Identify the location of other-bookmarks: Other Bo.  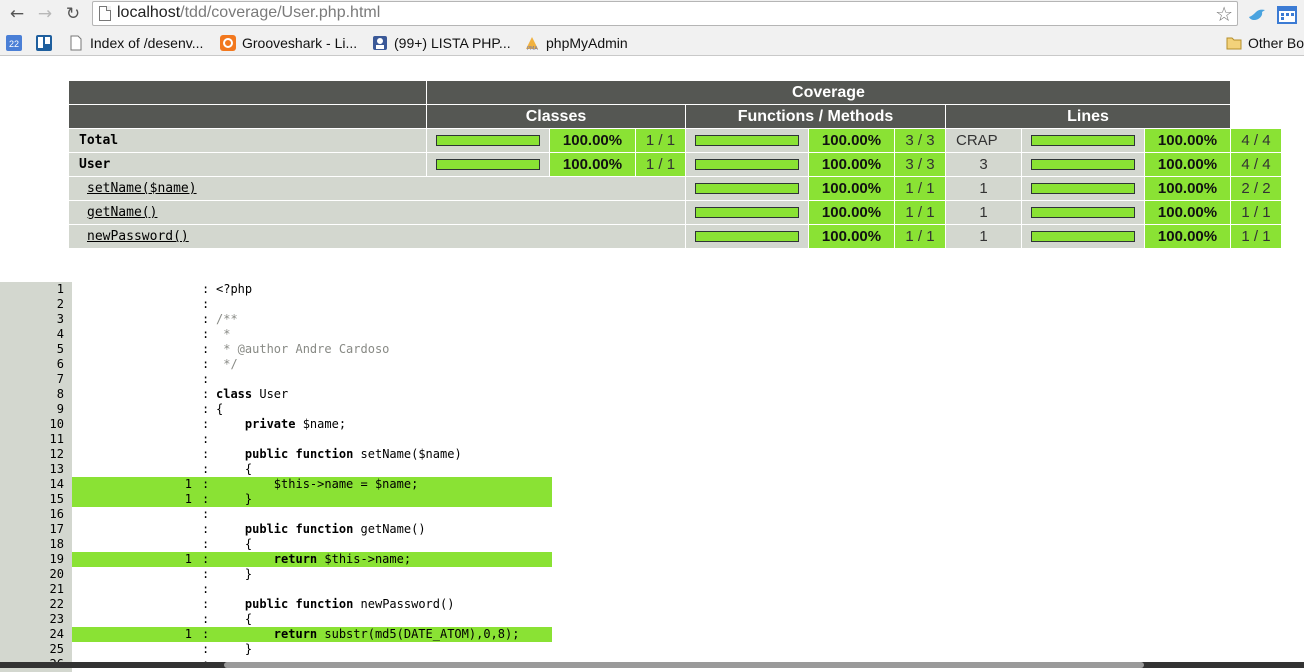
(1265, 43).